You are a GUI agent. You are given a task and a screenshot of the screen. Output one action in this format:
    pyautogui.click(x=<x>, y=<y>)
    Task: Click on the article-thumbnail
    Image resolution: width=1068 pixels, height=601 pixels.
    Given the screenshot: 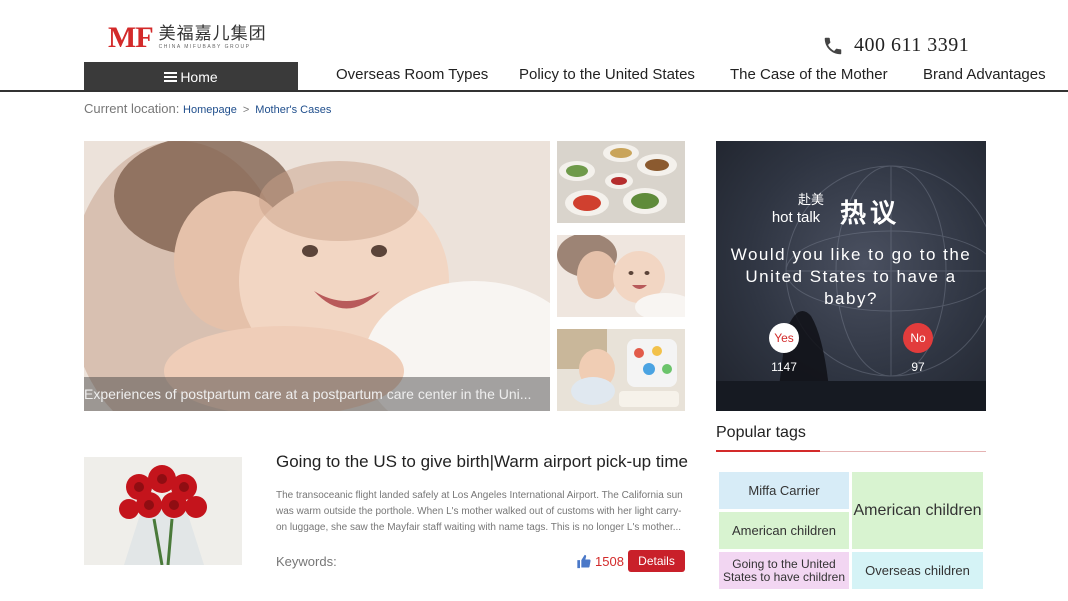 What is the action you would take?
    pyautogui.click(x=163, y=511)
    